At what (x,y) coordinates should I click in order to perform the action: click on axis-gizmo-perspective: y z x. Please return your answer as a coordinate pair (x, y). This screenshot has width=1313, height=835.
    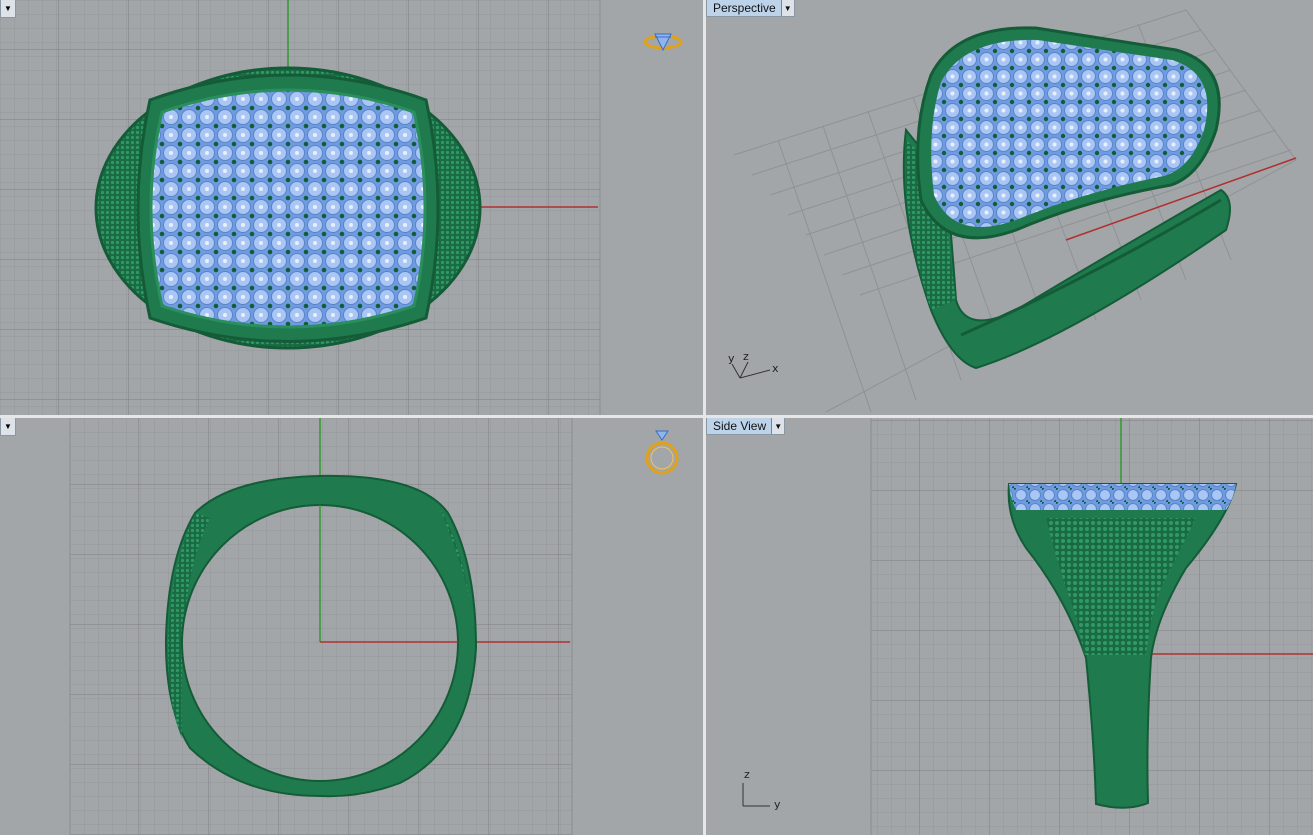
    Looking at the image, I should click on (758, 365).